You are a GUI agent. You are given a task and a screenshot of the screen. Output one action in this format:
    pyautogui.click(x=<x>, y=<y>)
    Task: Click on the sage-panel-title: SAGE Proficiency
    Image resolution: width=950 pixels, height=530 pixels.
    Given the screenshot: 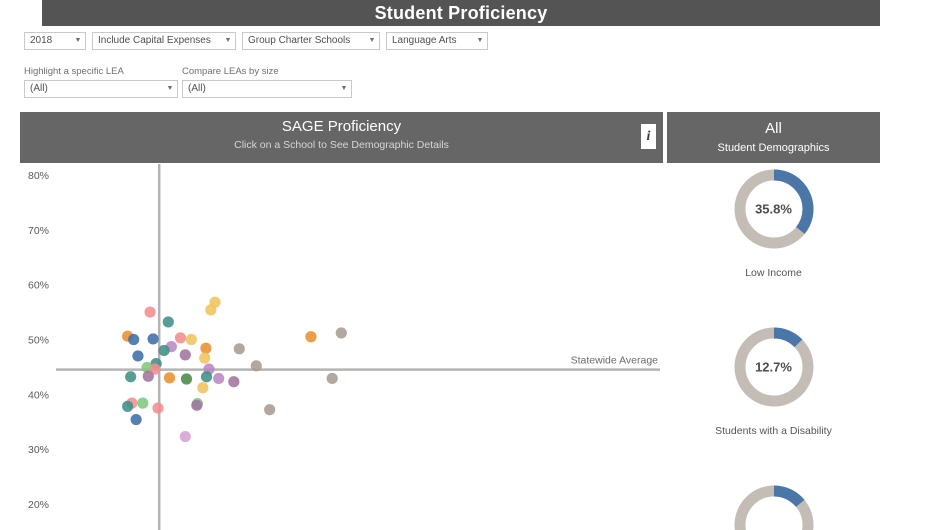 What is the action you would take?
    pyautogui.click(x=341, y=126)
    